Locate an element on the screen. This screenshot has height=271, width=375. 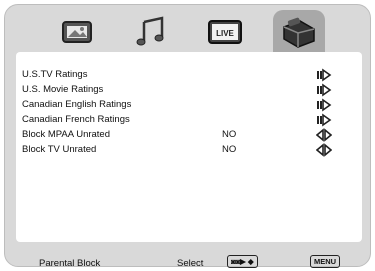
parental-toolbox-icon is located at coordinates (299, 32).